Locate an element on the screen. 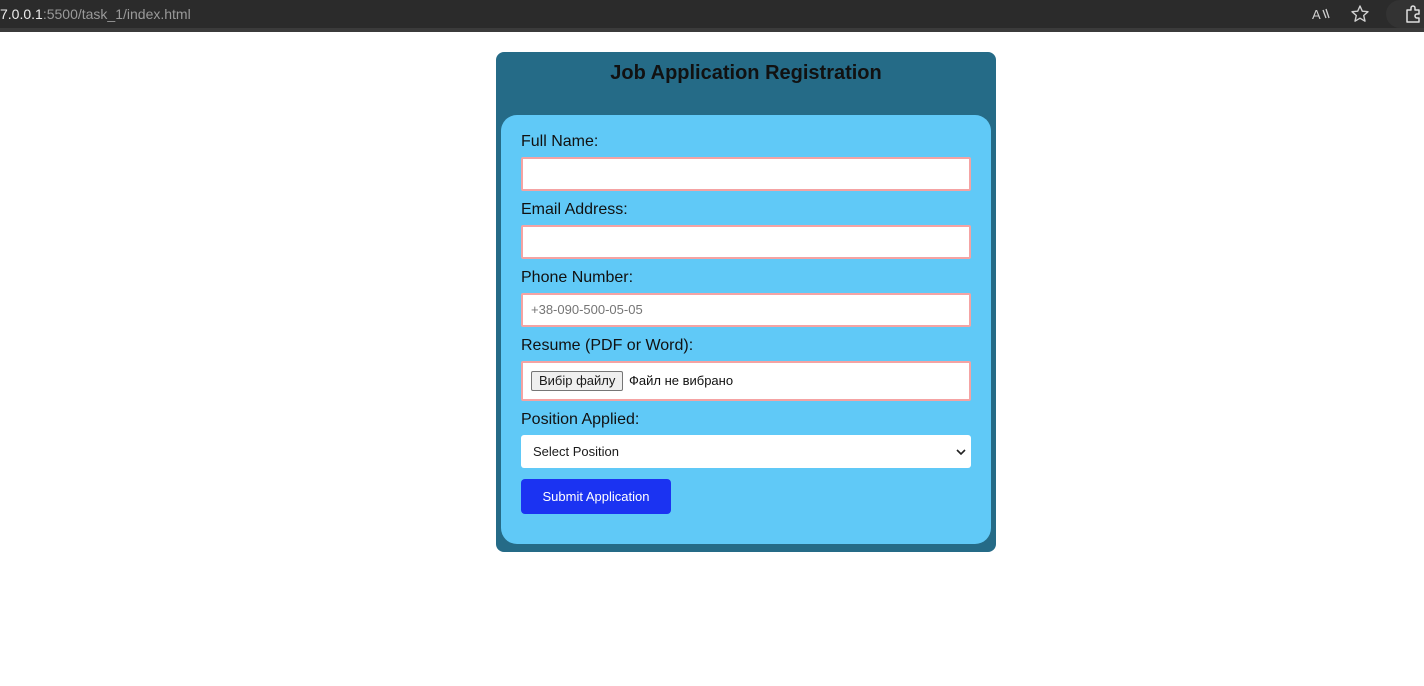 Image resolution: width=1424 pixels, height=686 pixels. read-aloud-icon: A is located at coordinates (1321, 14).